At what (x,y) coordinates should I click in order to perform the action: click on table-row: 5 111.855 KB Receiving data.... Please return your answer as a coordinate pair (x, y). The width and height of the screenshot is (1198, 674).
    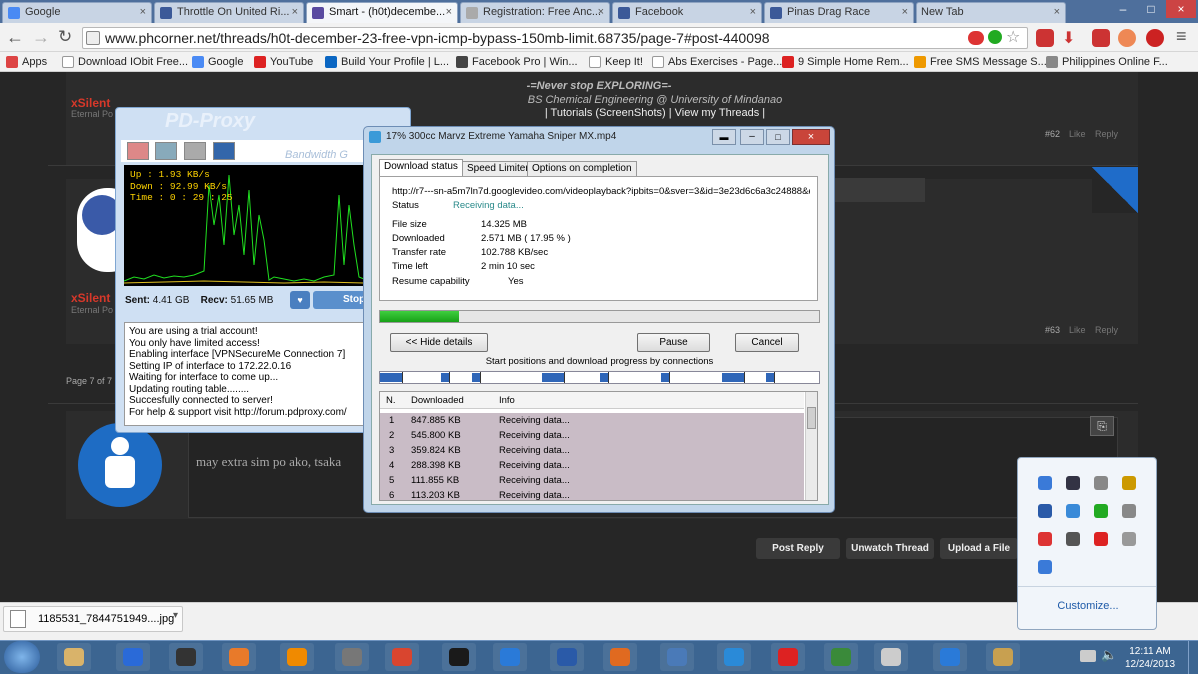
    Looking at the image, I should click on (592, 480).